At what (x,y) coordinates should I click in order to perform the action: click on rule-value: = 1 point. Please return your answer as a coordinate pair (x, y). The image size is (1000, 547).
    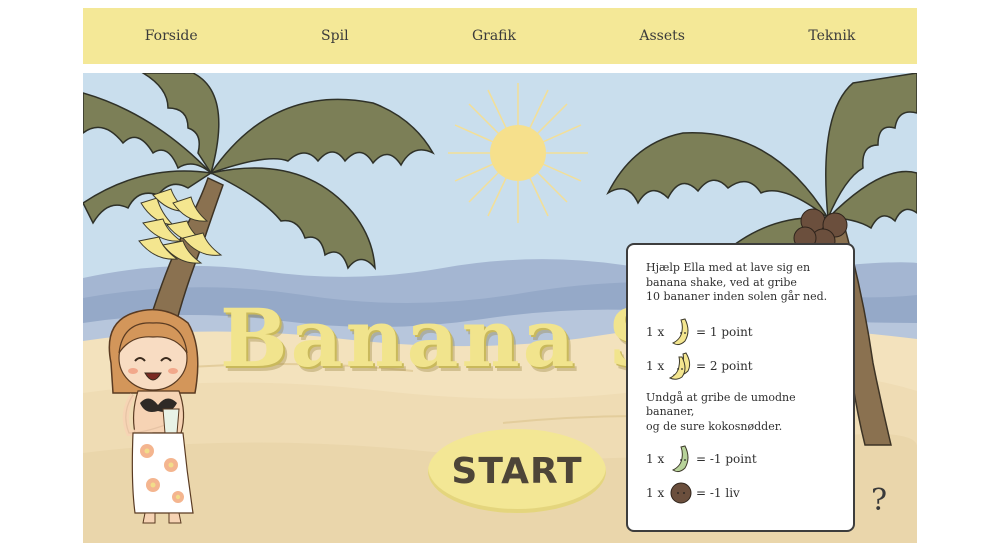
    Looking at the image, I should click on (724, 331).